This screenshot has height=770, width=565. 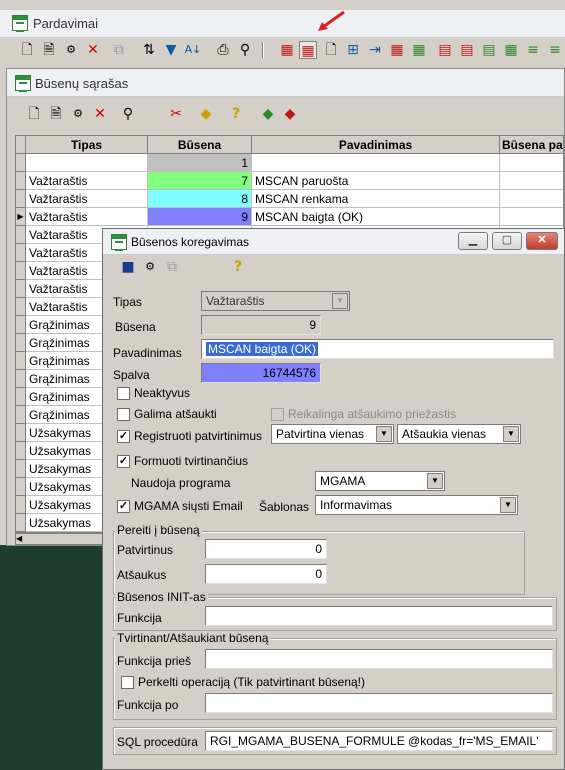 I want to click on list-grid-icon: ≡, so click(x=533, y=50).